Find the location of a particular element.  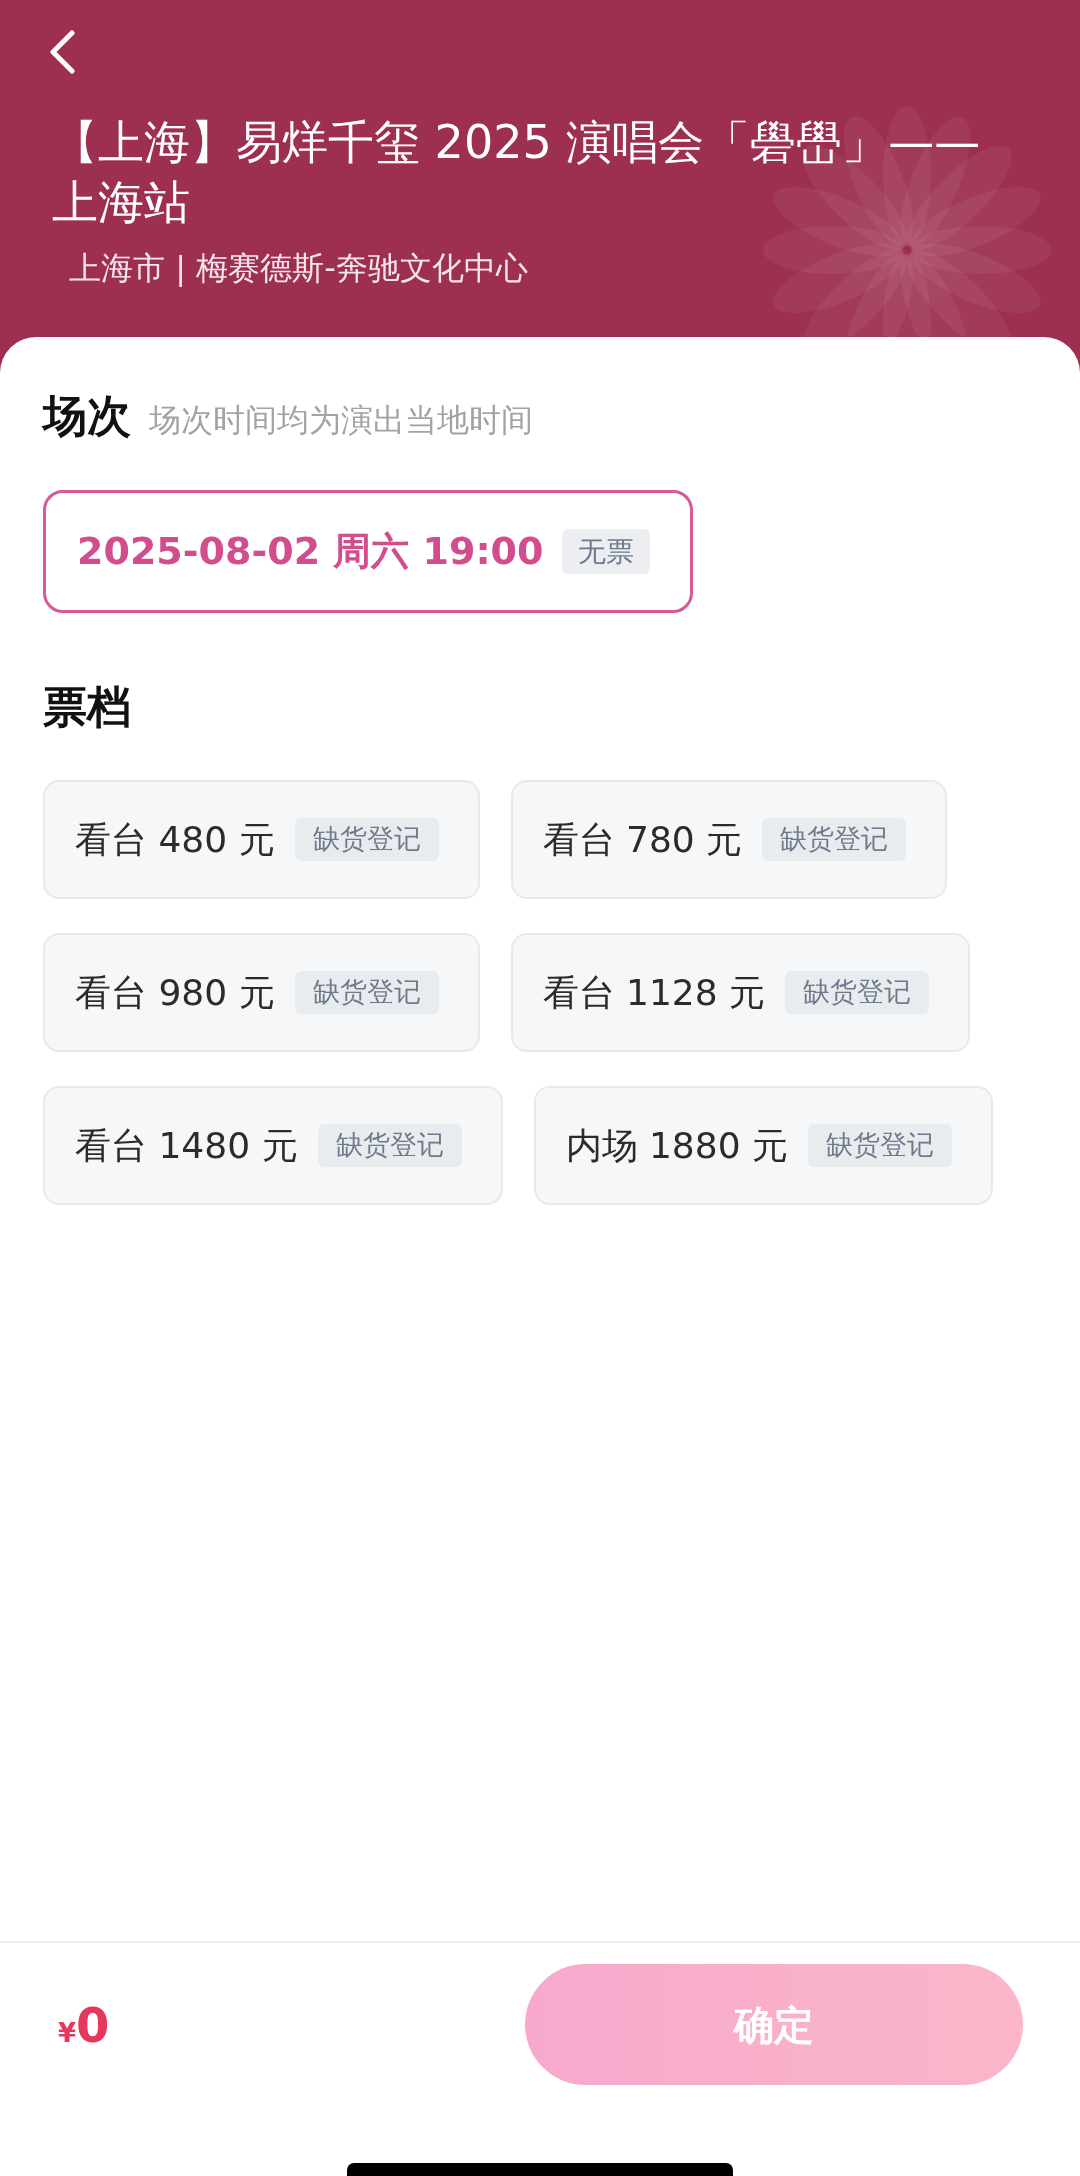

ticket-option: 看台 480 元 缺货登记 is located at coordinates (261, 839).